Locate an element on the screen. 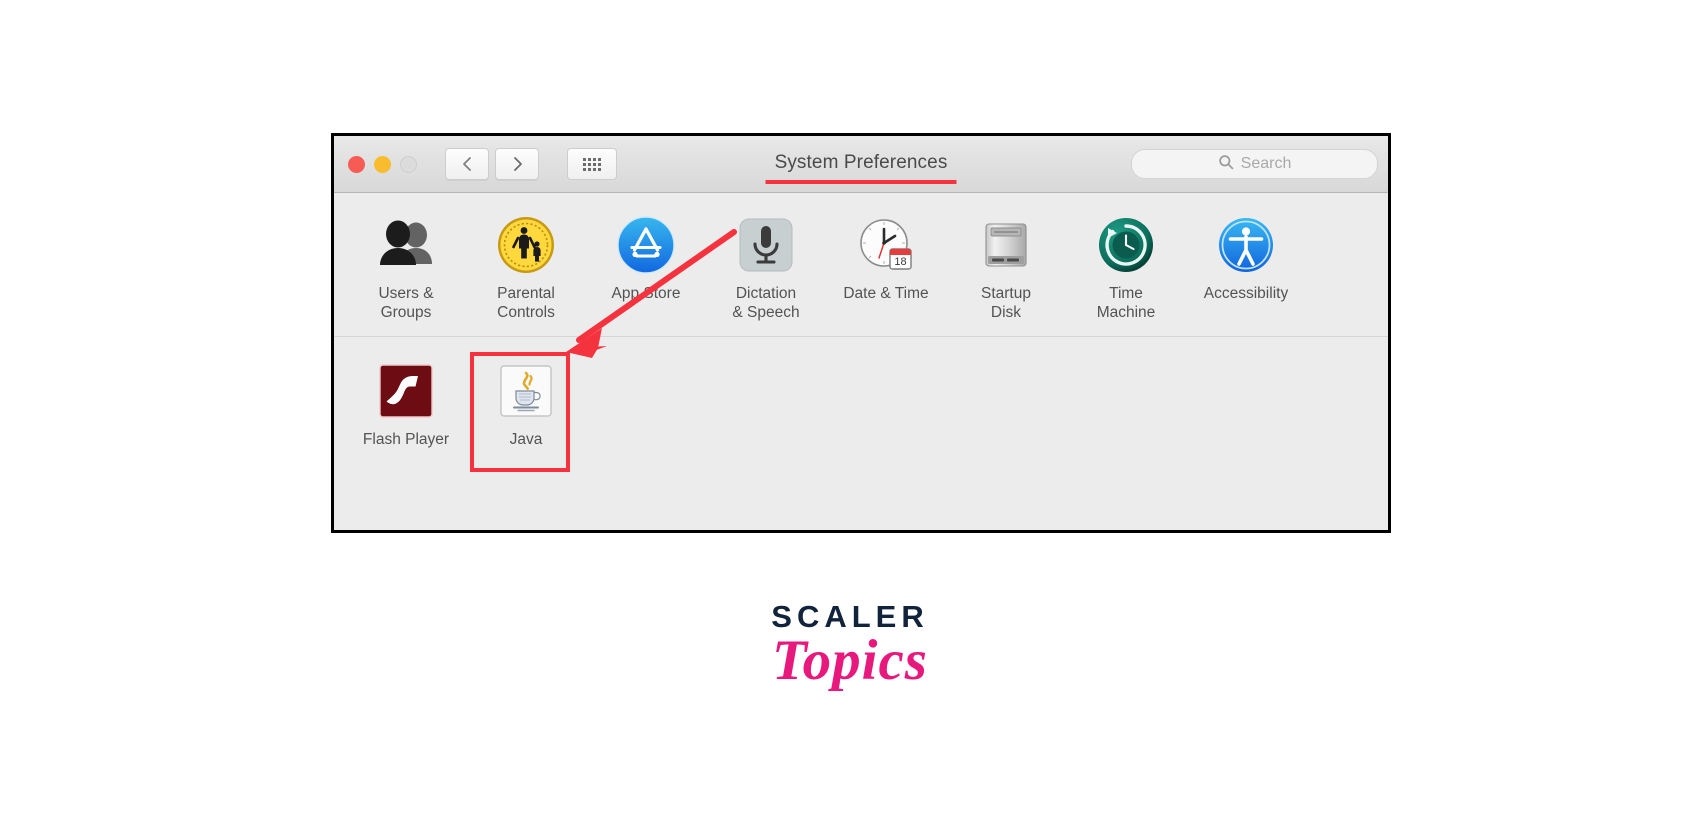 This screenshot has height=840, width=1700. pref-label: Date & Time is located at coordinates (886, 293).